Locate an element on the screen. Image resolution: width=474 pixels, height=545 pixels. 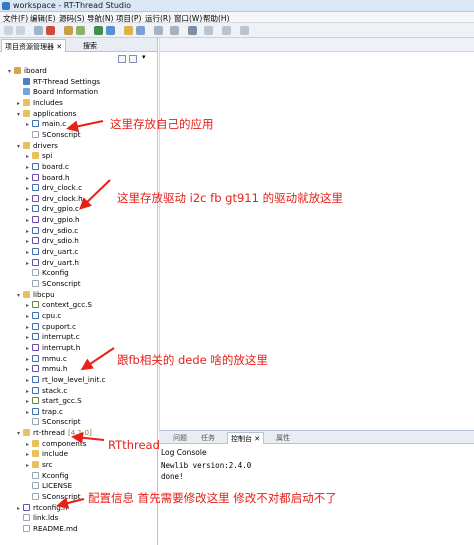
pin-icon is located at coordinates (192, 30).